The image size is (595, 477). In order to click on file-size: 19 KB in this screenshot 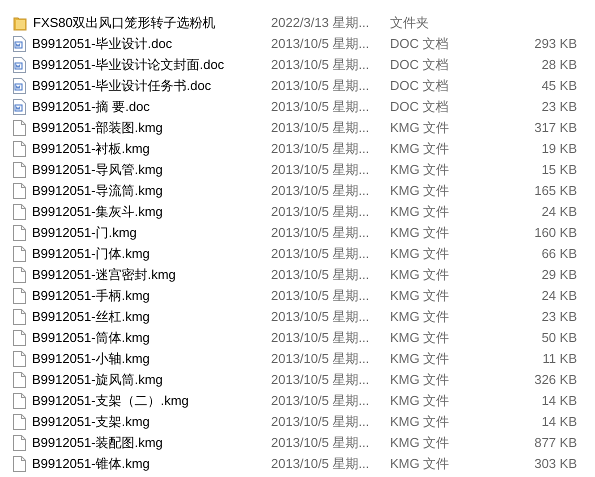, I will do `click(559, 149)`.